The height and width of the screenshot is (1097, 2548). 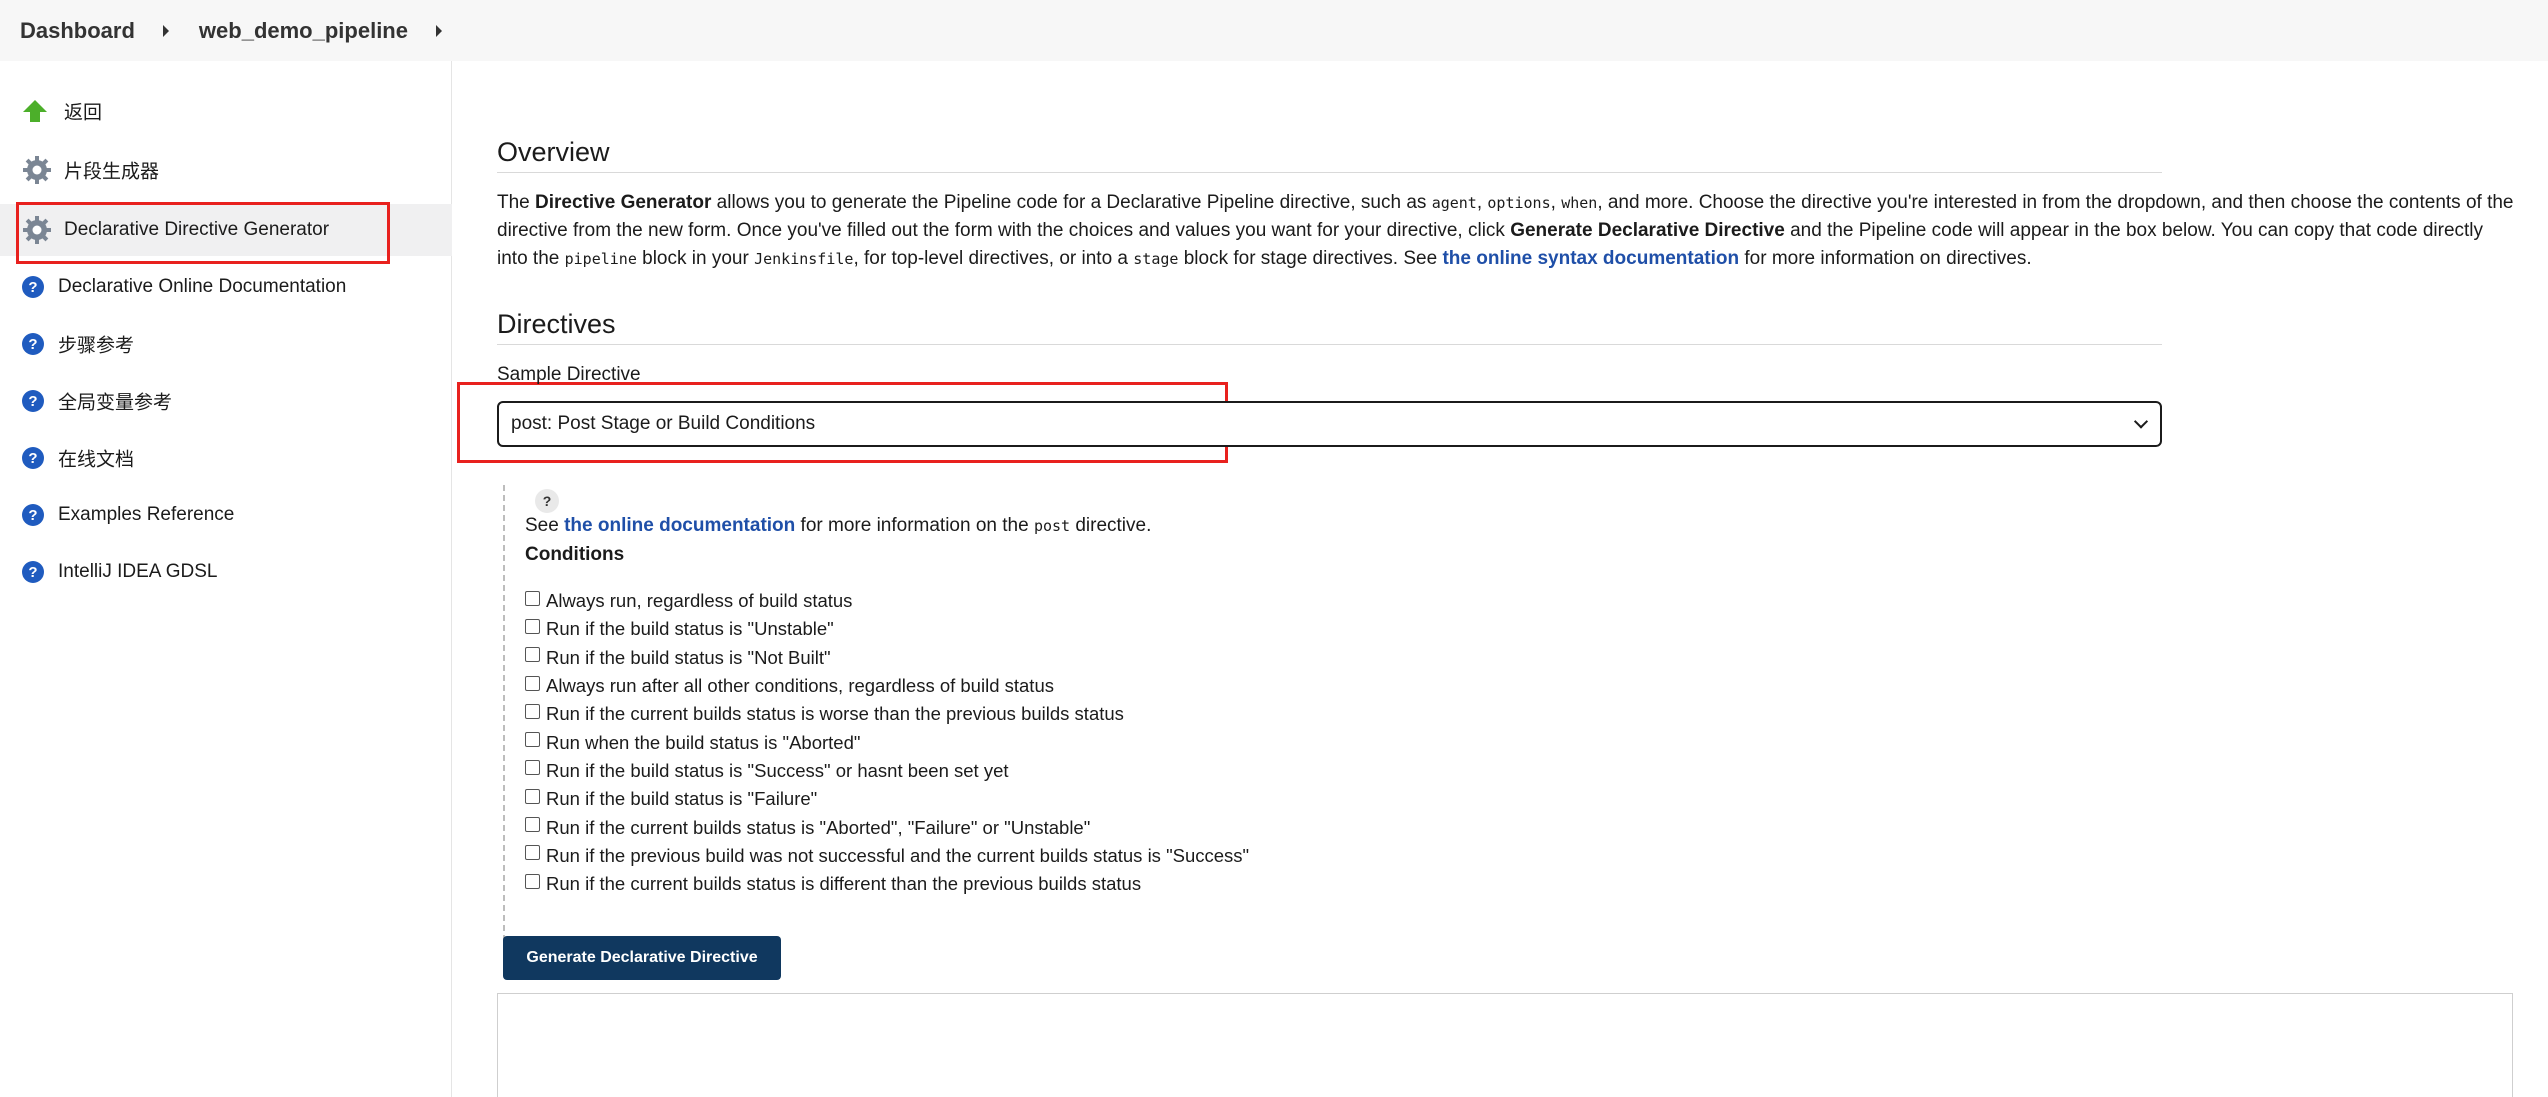 I want to click on sidebar-item-online-docs: ? 在线文档, so click(x=226, y=458).